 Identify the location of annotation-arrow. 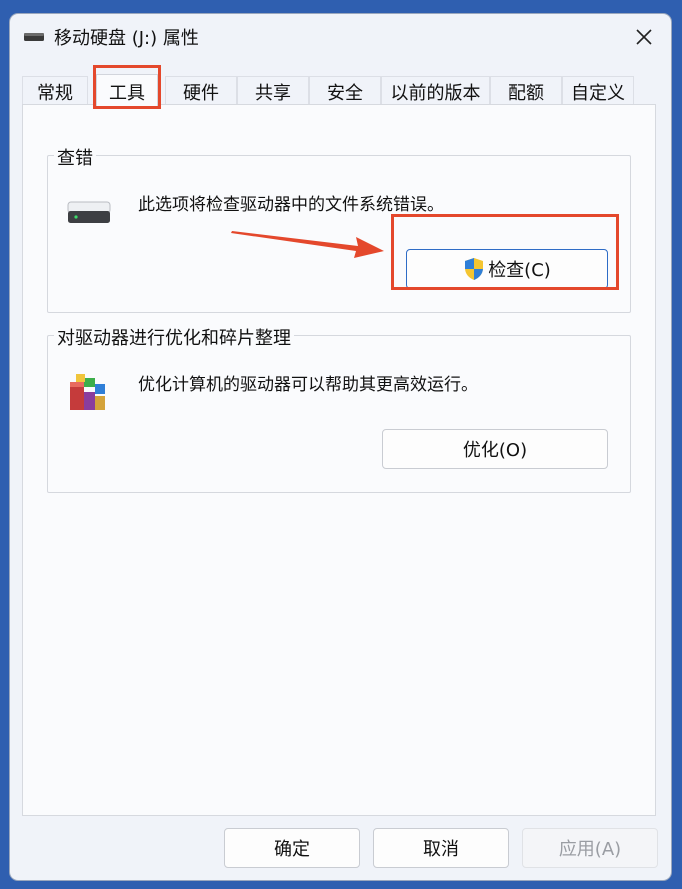
(307, 244).